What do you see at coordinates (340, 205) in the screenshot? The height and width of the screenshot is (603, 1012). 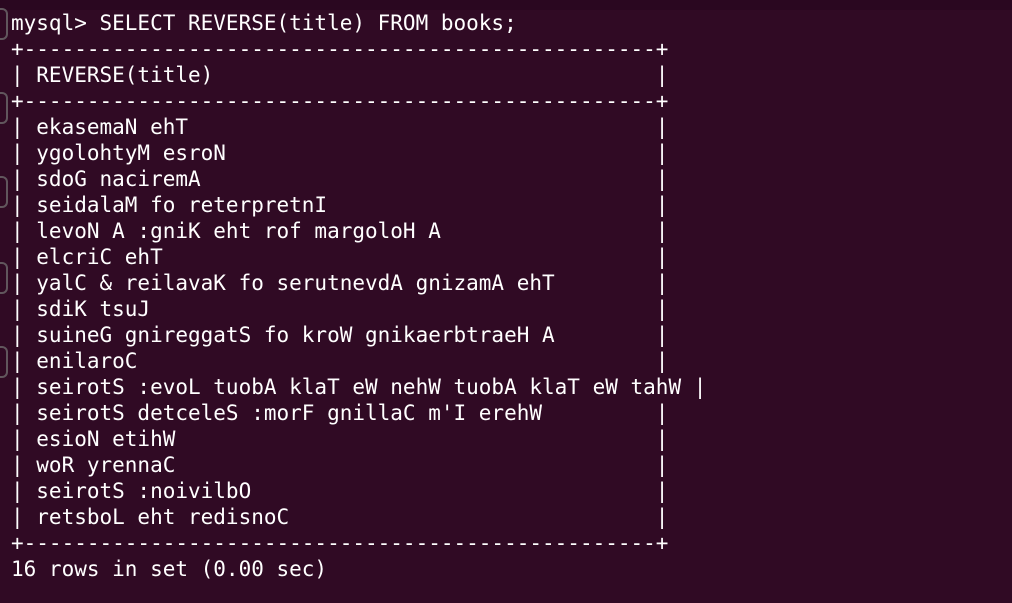 I see `table-row: | seidalaM fo reterpretnI |` at bounding box center [340, 205].